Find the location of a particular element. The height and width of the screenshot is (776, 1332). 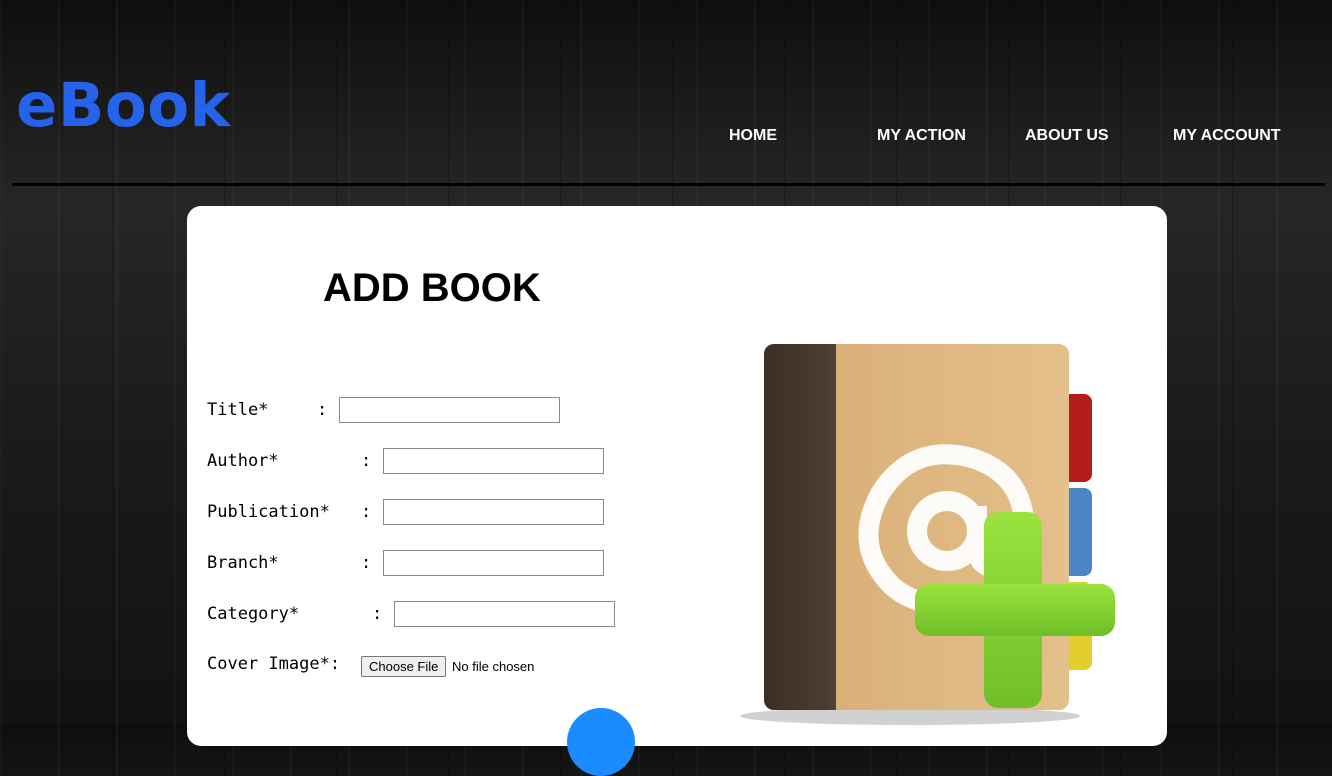

branch-input is located at coordinates (493, 563).